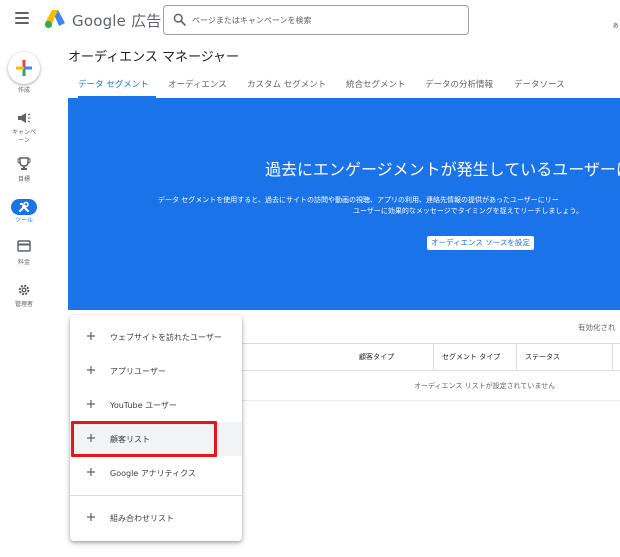 The height and width of the screenshot is (557, 620). Describe the element at coordinates (23, 179) in the screenshot. I see `goals-label: 目標` at that location.